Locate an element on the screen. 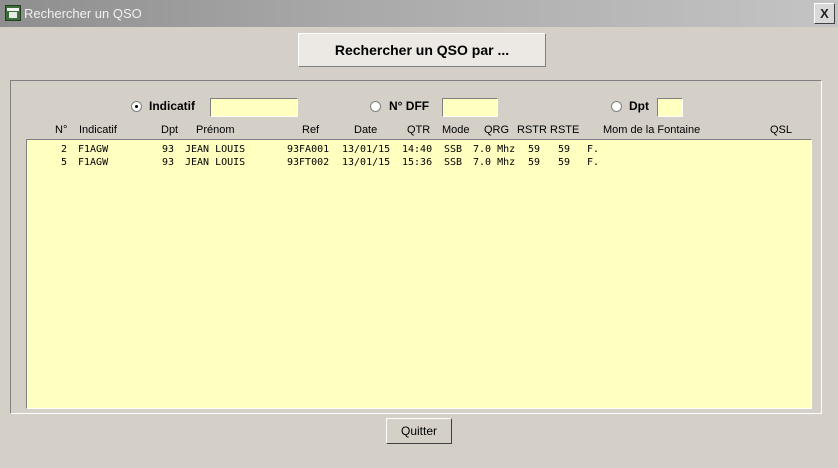 The width and height of the screenshot is (838, 468). cell-n: 2 is located at coordinates (64, 149).